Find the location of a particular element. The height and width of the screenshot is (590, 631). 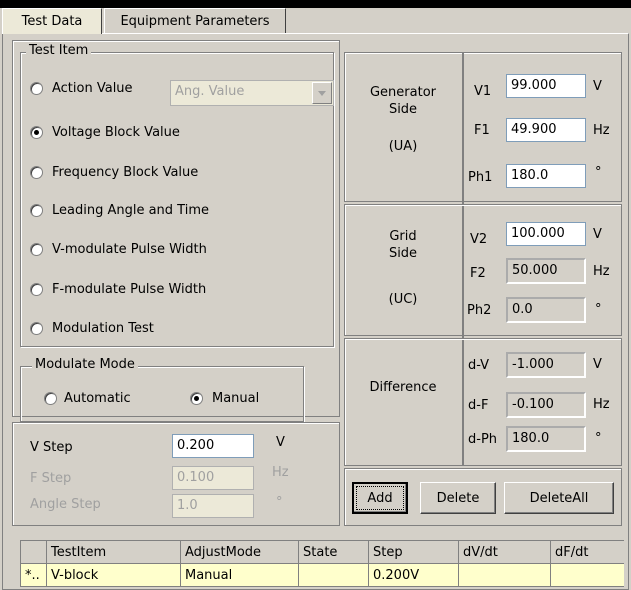

table-cell: 0.200V is located at coordinates (413, 575).